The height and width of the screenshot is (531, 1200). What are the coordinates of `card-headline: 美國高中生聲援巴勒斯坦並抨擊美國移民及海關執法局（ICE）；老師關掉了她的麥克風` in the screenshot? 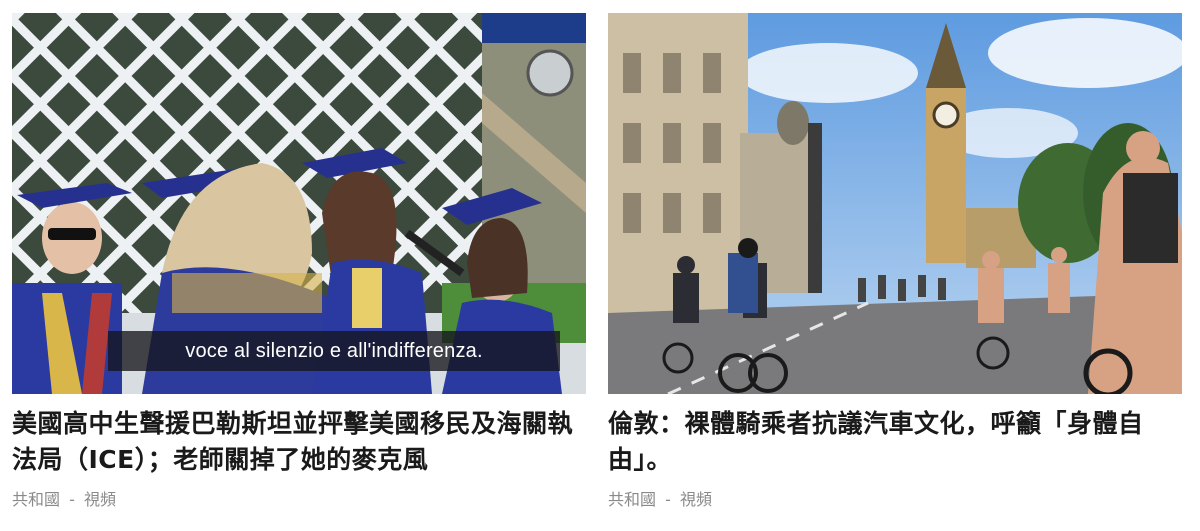 It's located at (299, 442).